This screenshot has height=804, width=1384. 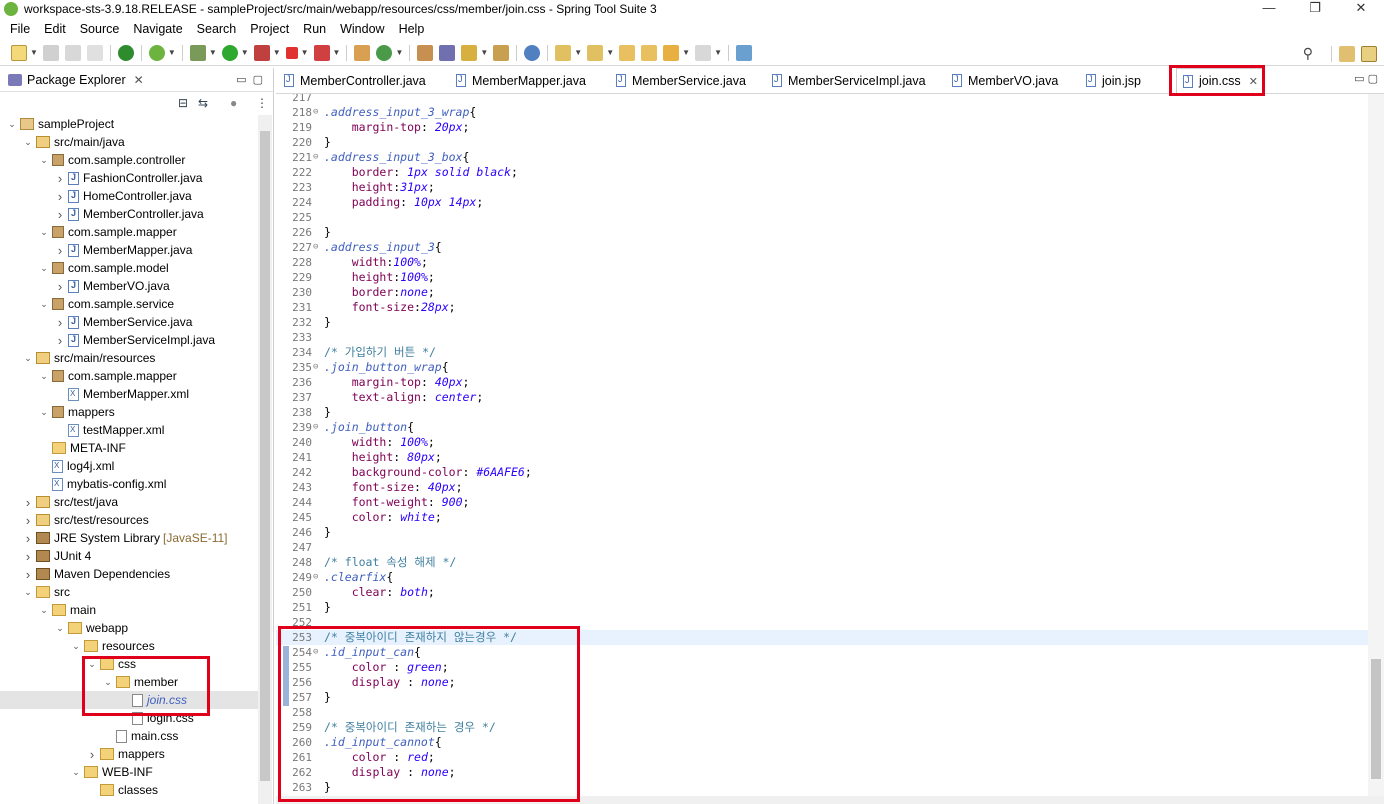 What do you see at coordinates (578, 52) in the screenshot?
I see `next-dropdown-icon: ▼` at bounding box center [578, 52].